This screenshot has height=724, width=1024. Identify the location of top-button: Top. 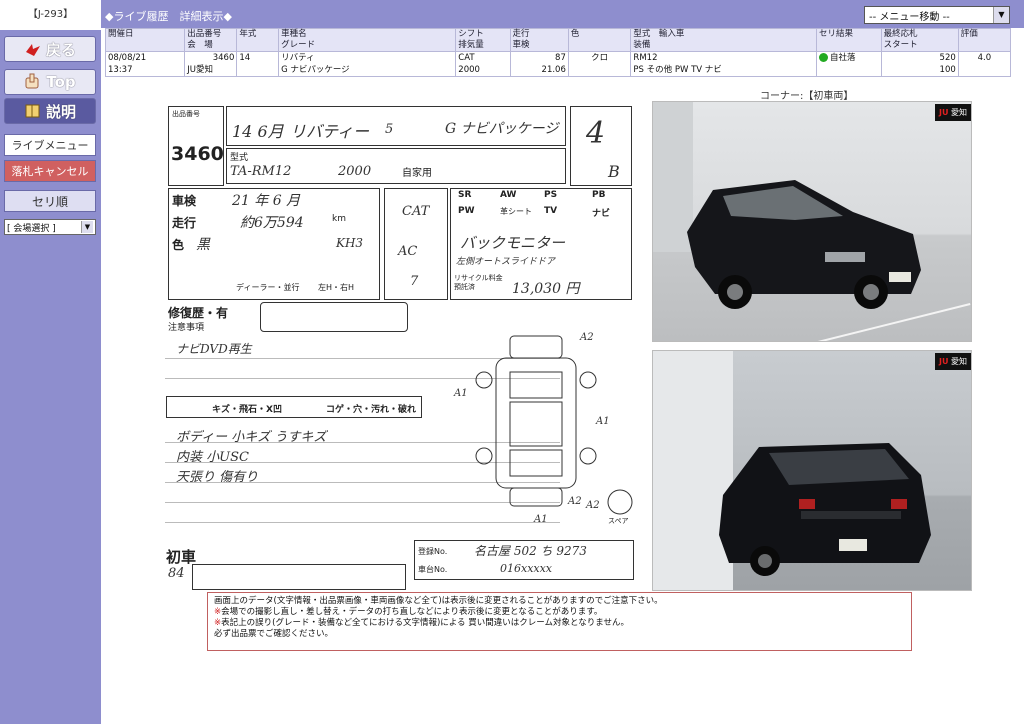
(50, 82).